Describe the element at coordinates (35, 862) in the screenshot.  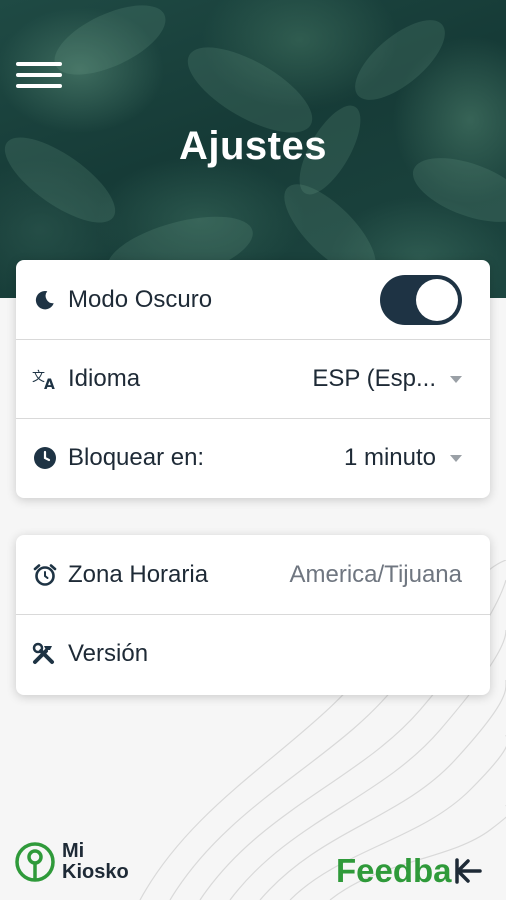
I see `kiosko-logo-icon` at that location.